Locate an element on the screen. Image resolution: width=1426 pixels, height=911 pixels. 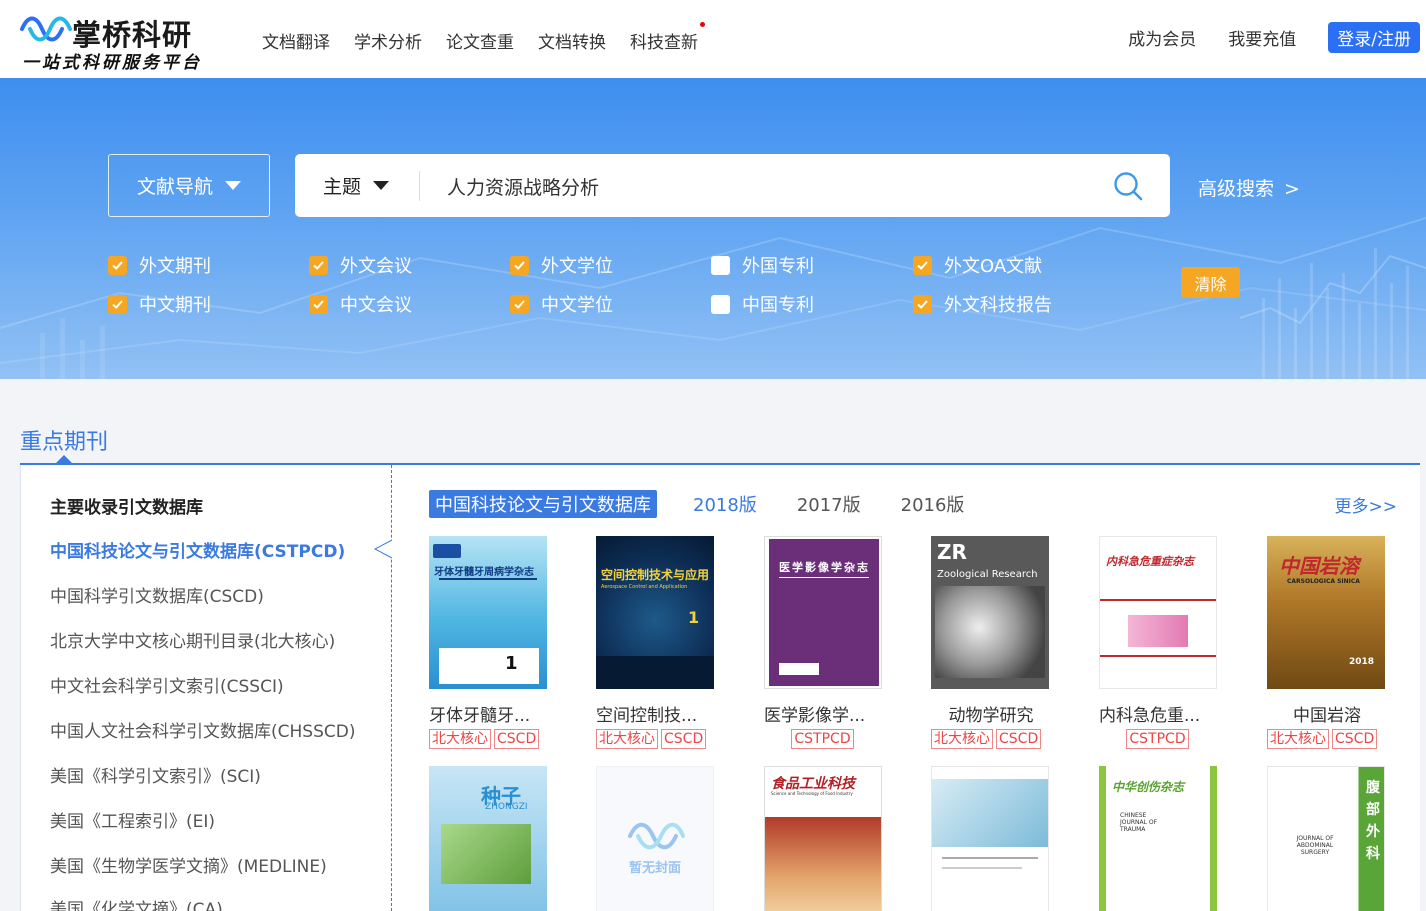
journal-cover-placeholder: 暂无封面 is located at coordinates (655, 838).